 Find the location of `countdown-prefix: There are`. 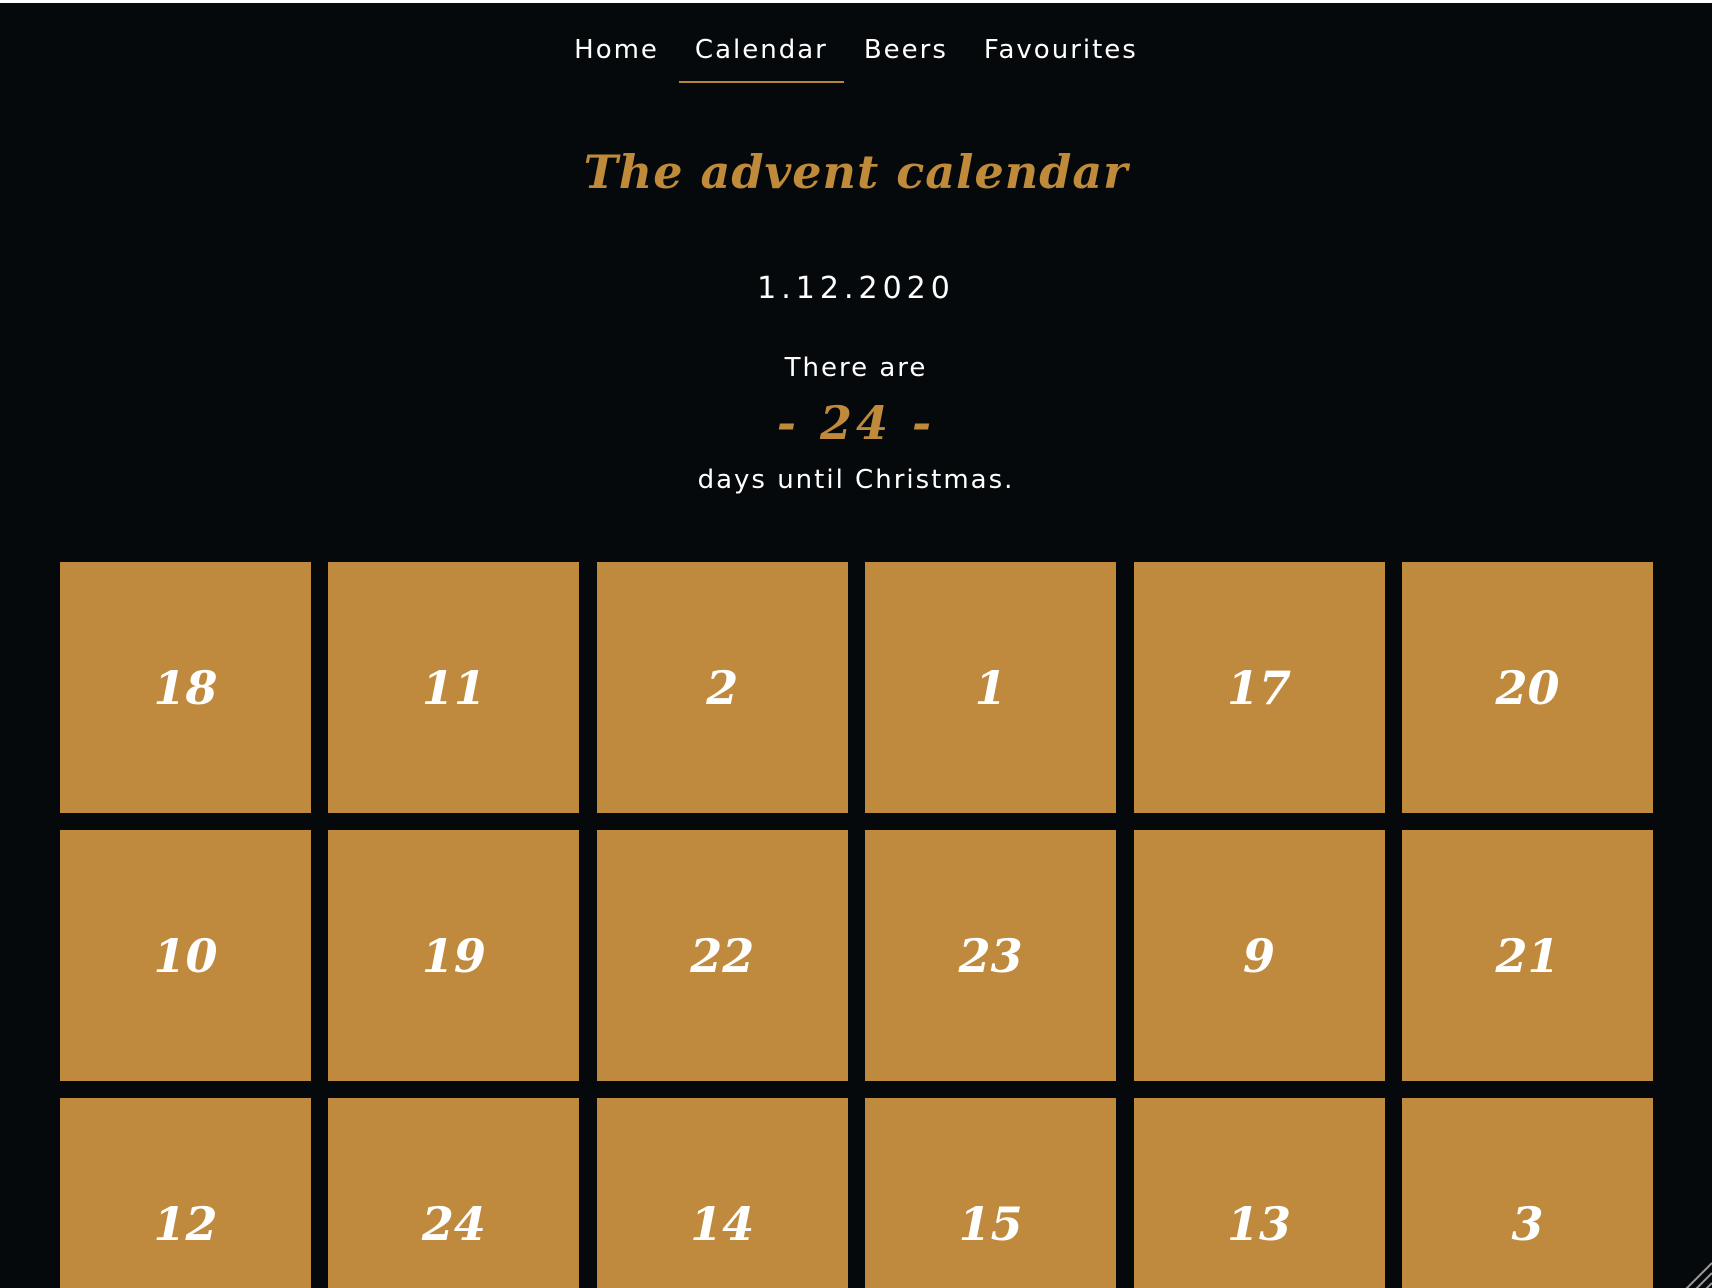

countdown-prefix: There are is located at coordinates (856, 368).